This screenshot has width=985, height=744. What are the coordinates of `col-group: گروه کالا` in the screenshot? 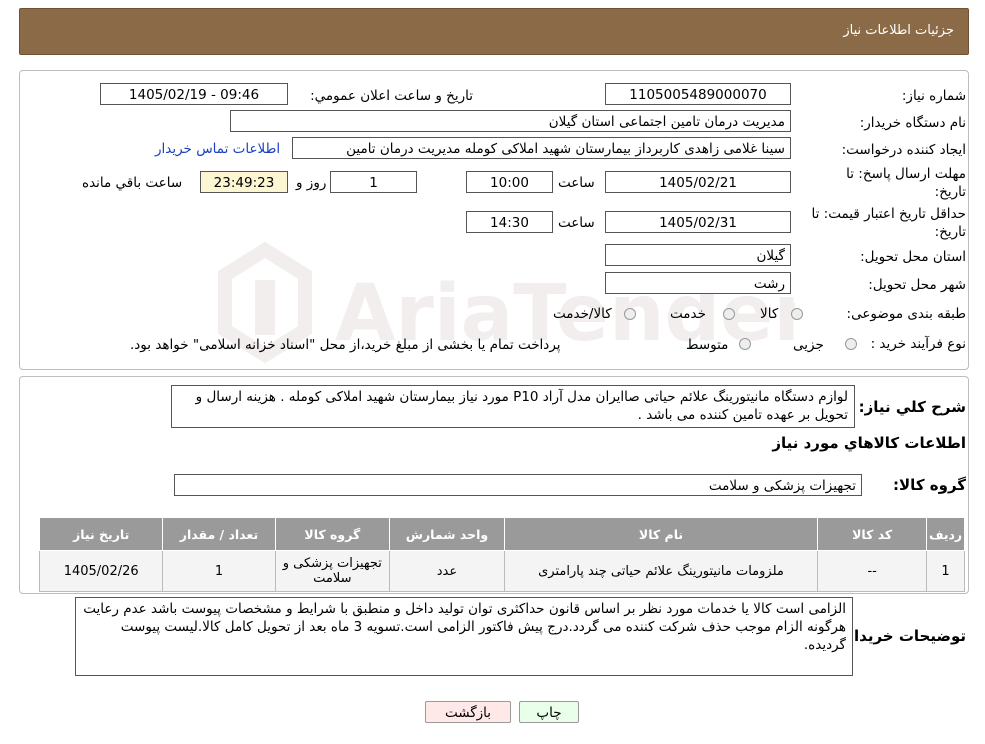 It's located at (332, 534).